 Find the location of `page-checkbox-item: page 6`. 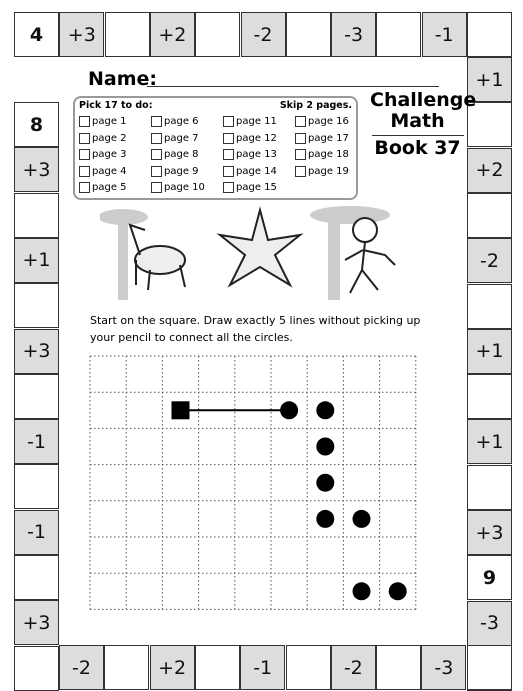

page-checkbox-item: page 6 is located at coordinates (175, 121).